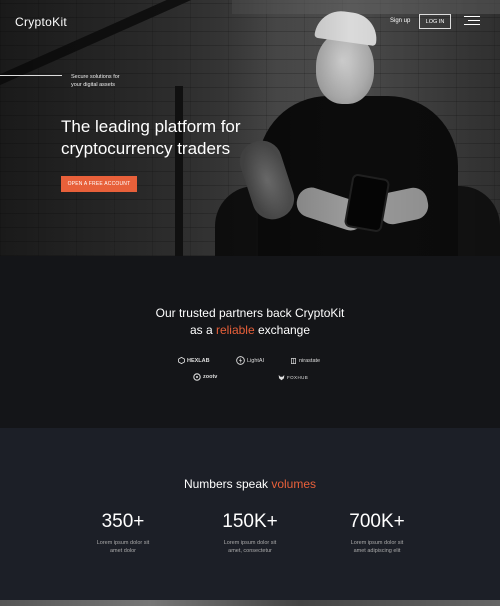  What do you see at coordinates (293, 361) in the screenshot?
I see `building-icon` at bounding box center [293, 361].